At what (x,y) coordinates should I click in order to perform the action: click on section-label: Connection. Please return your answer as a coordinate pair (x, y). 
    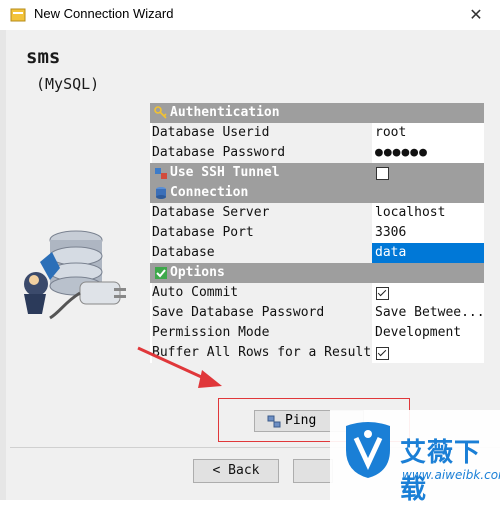
    Looking at the image, I should click on (209, 192).